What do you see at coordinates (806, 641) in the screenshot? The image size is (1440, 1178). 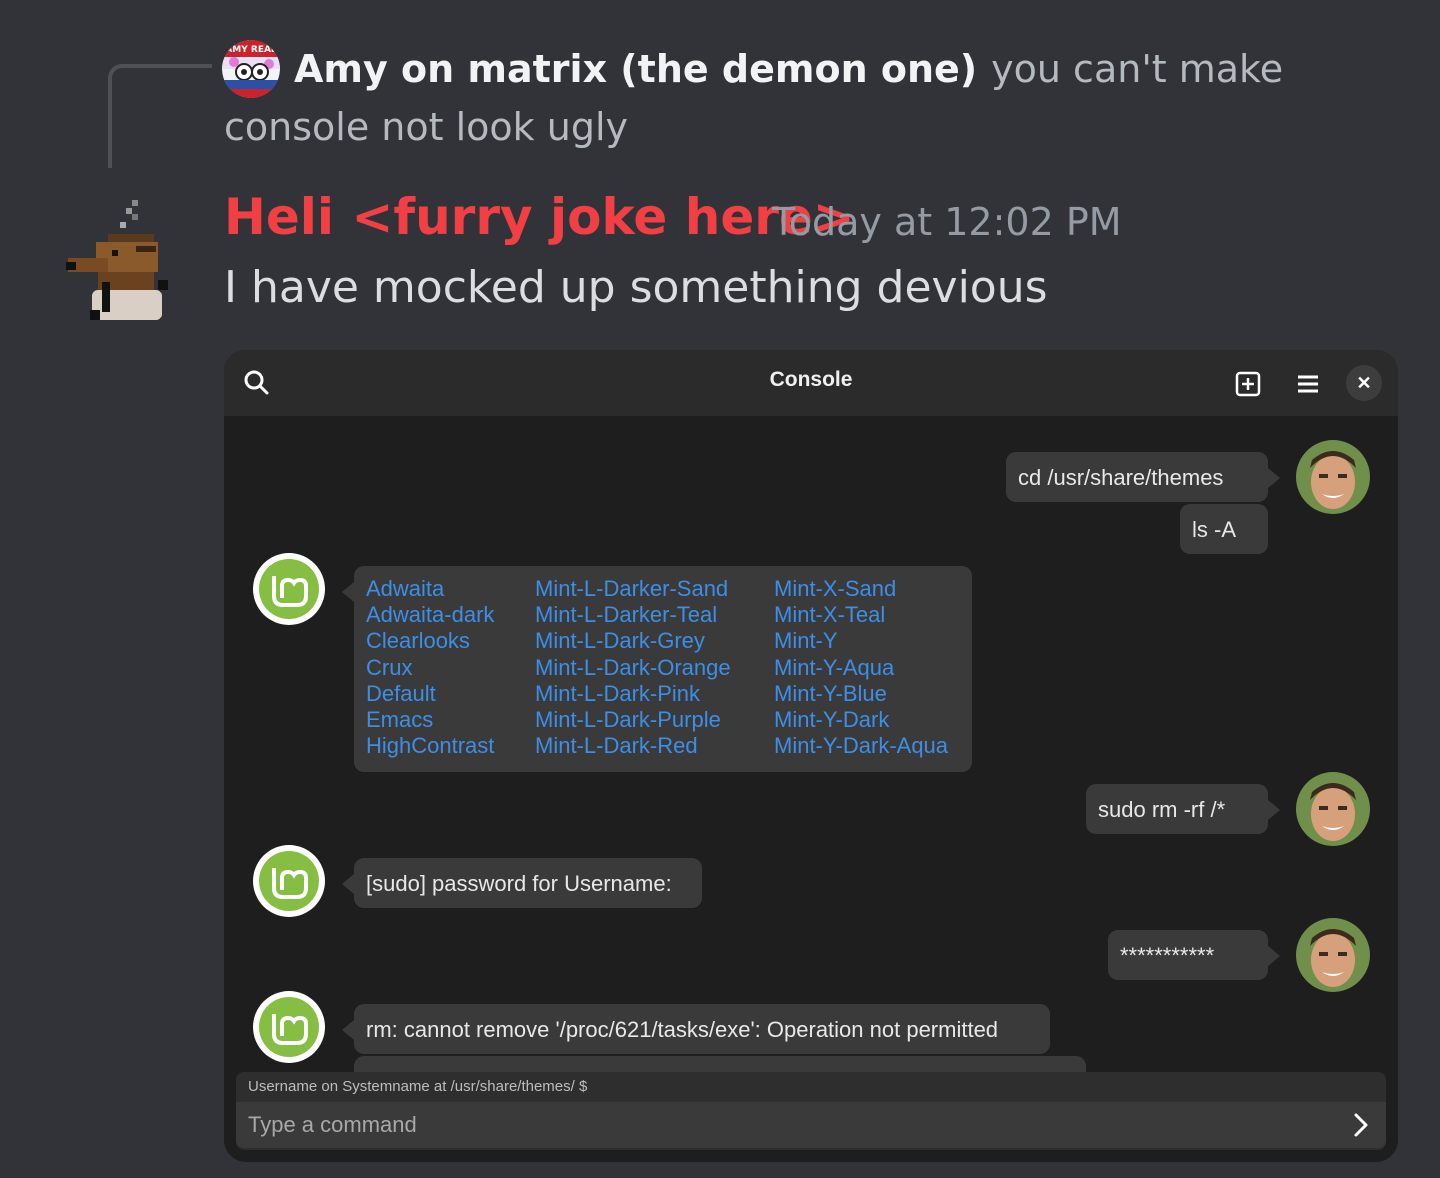 I see `theme-name: Mint-Y` at bounding box center [806, 641].